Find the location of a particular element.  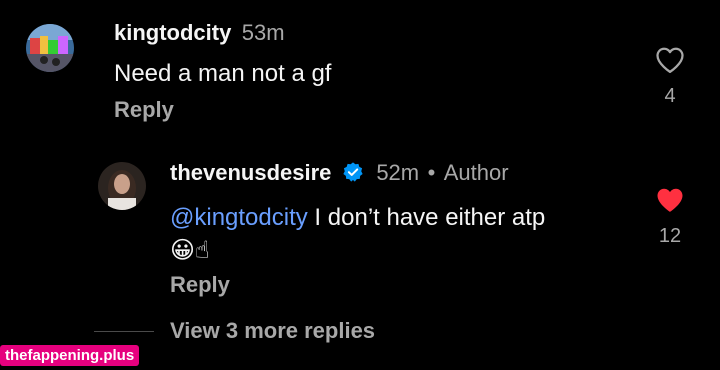

comment-username: thevenusdesire is located at coordinates (250, 172).